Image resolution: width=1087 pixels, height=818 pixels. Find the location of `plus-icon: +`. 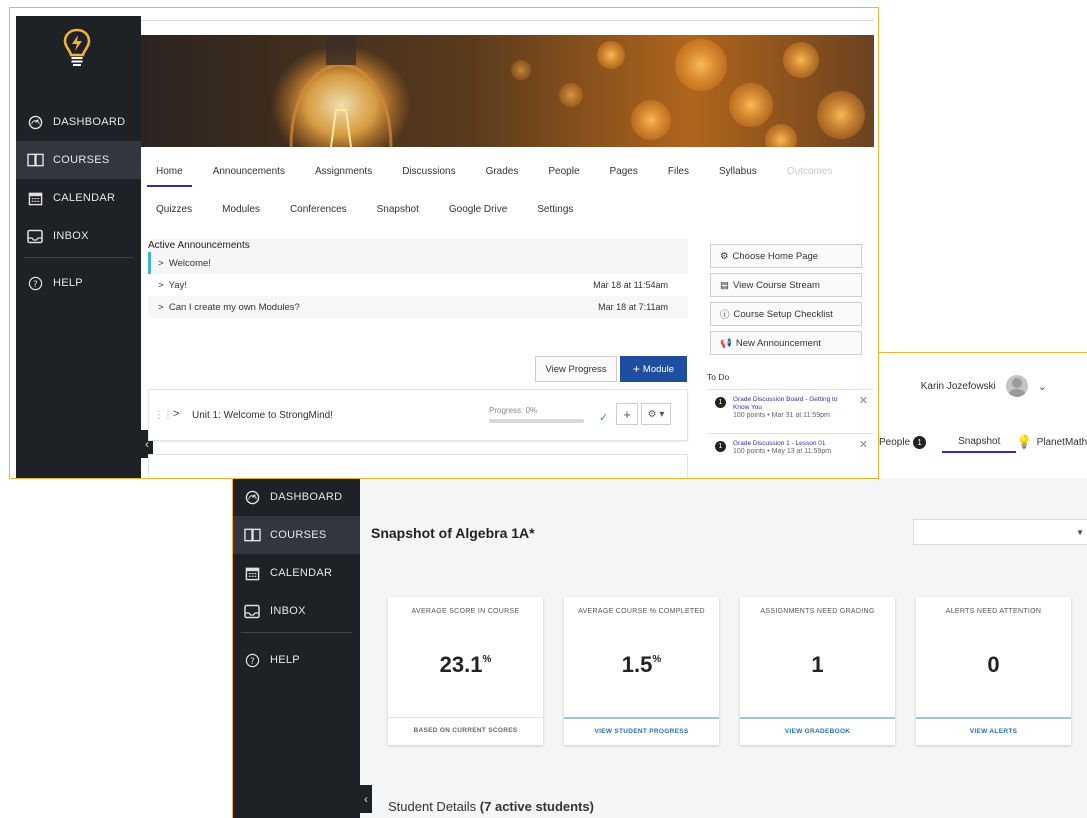

plus-icon: + is located at coordinates (627, 414).